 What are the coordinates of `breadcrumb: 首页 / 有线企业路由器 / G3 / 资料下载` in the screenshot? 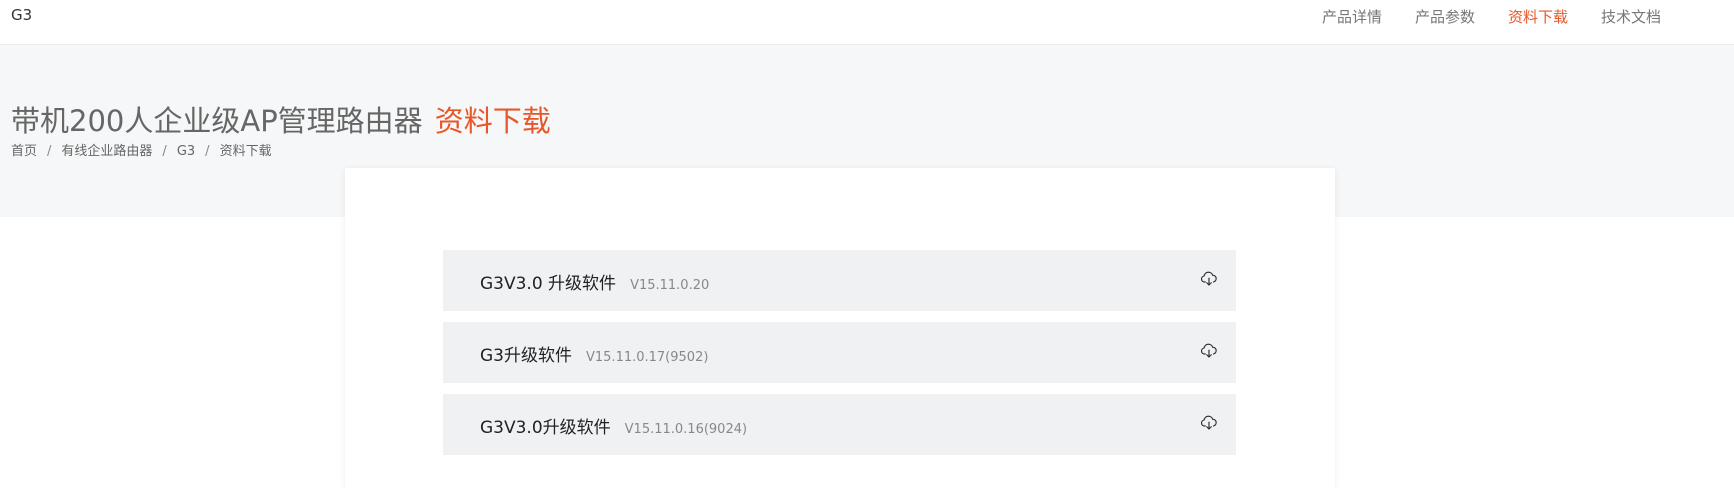 It's located at (141, 149).